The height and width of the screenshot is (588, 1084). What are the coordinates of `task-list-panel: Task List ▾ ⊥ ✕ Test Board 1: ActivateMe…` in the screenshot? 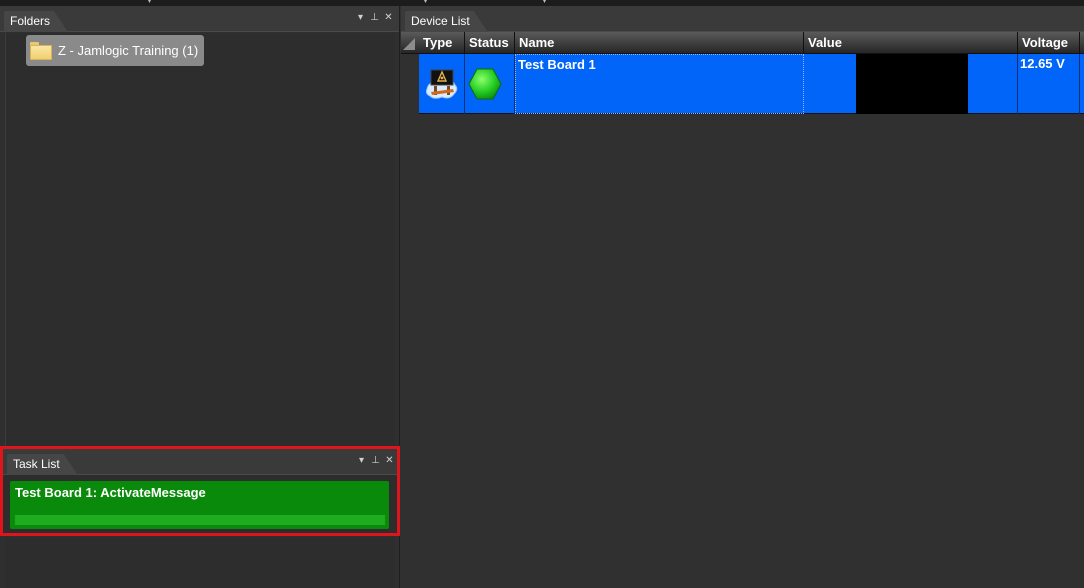 It's located at (200, 491).